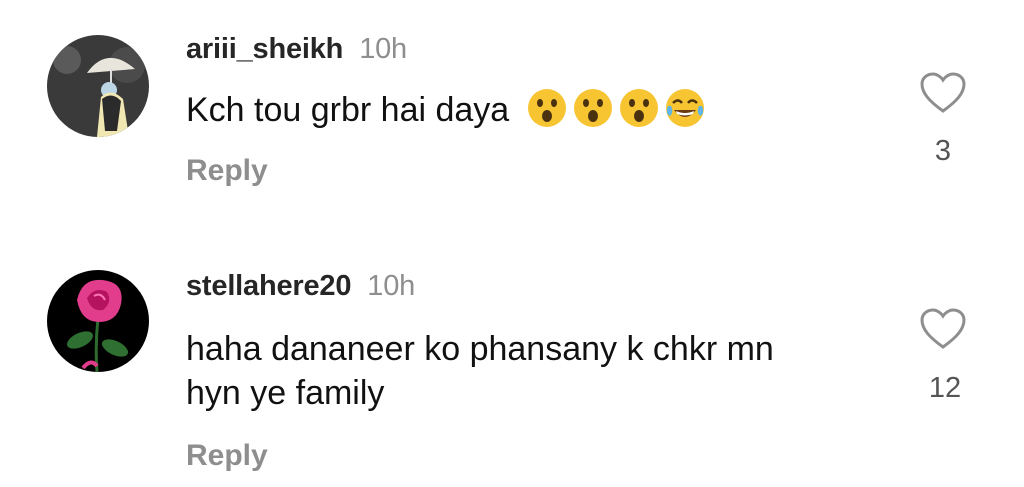 This screenshot has height=487, width=1024. I want to click on comment-text: Kch tou grbr hai daya, so click(536, 110).